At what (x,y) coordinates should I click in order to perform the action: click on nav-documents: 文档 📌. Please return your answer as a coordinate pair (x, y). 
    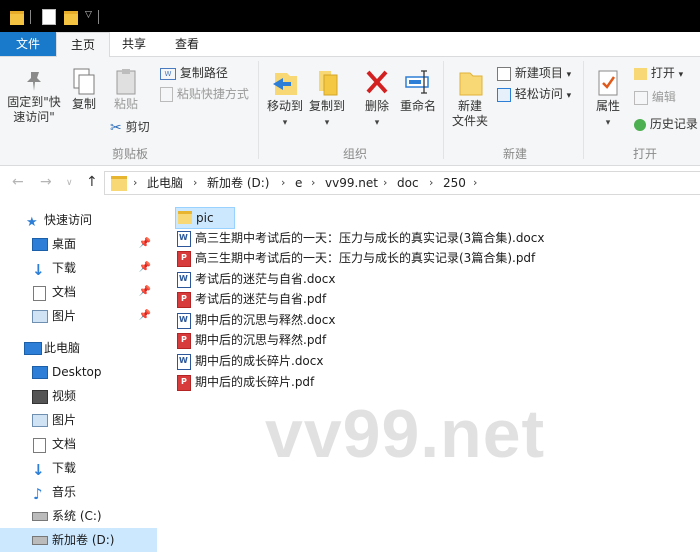
    Looking at the image, I should click on (78, 292).